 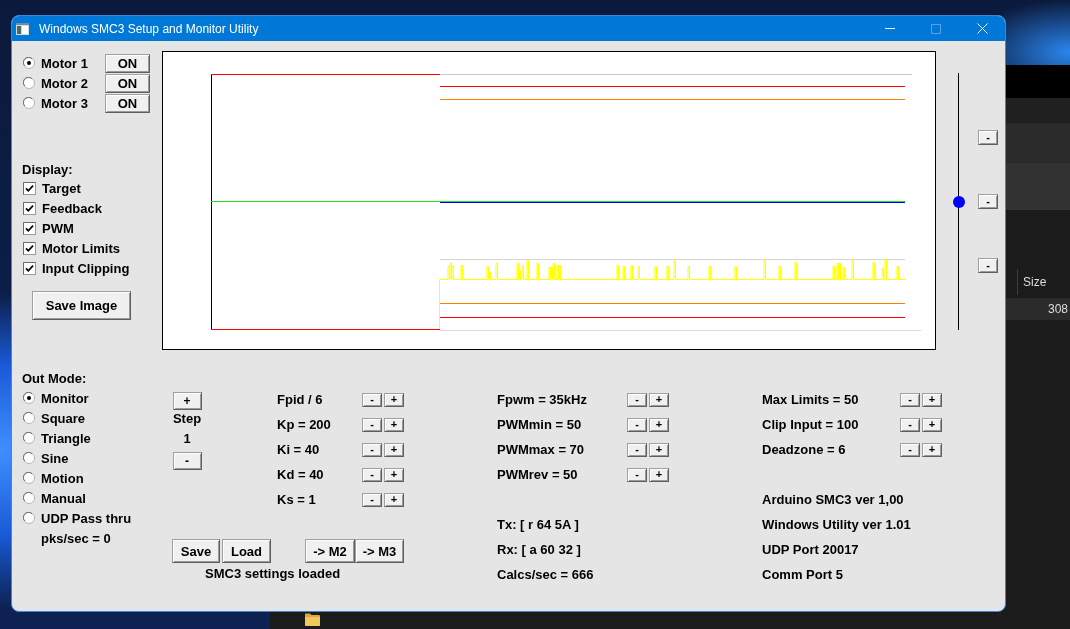 What do you see at coordinates (1038, 110) in the screenshot?
I see `tab-bar` at bounding box center [1038, 110].